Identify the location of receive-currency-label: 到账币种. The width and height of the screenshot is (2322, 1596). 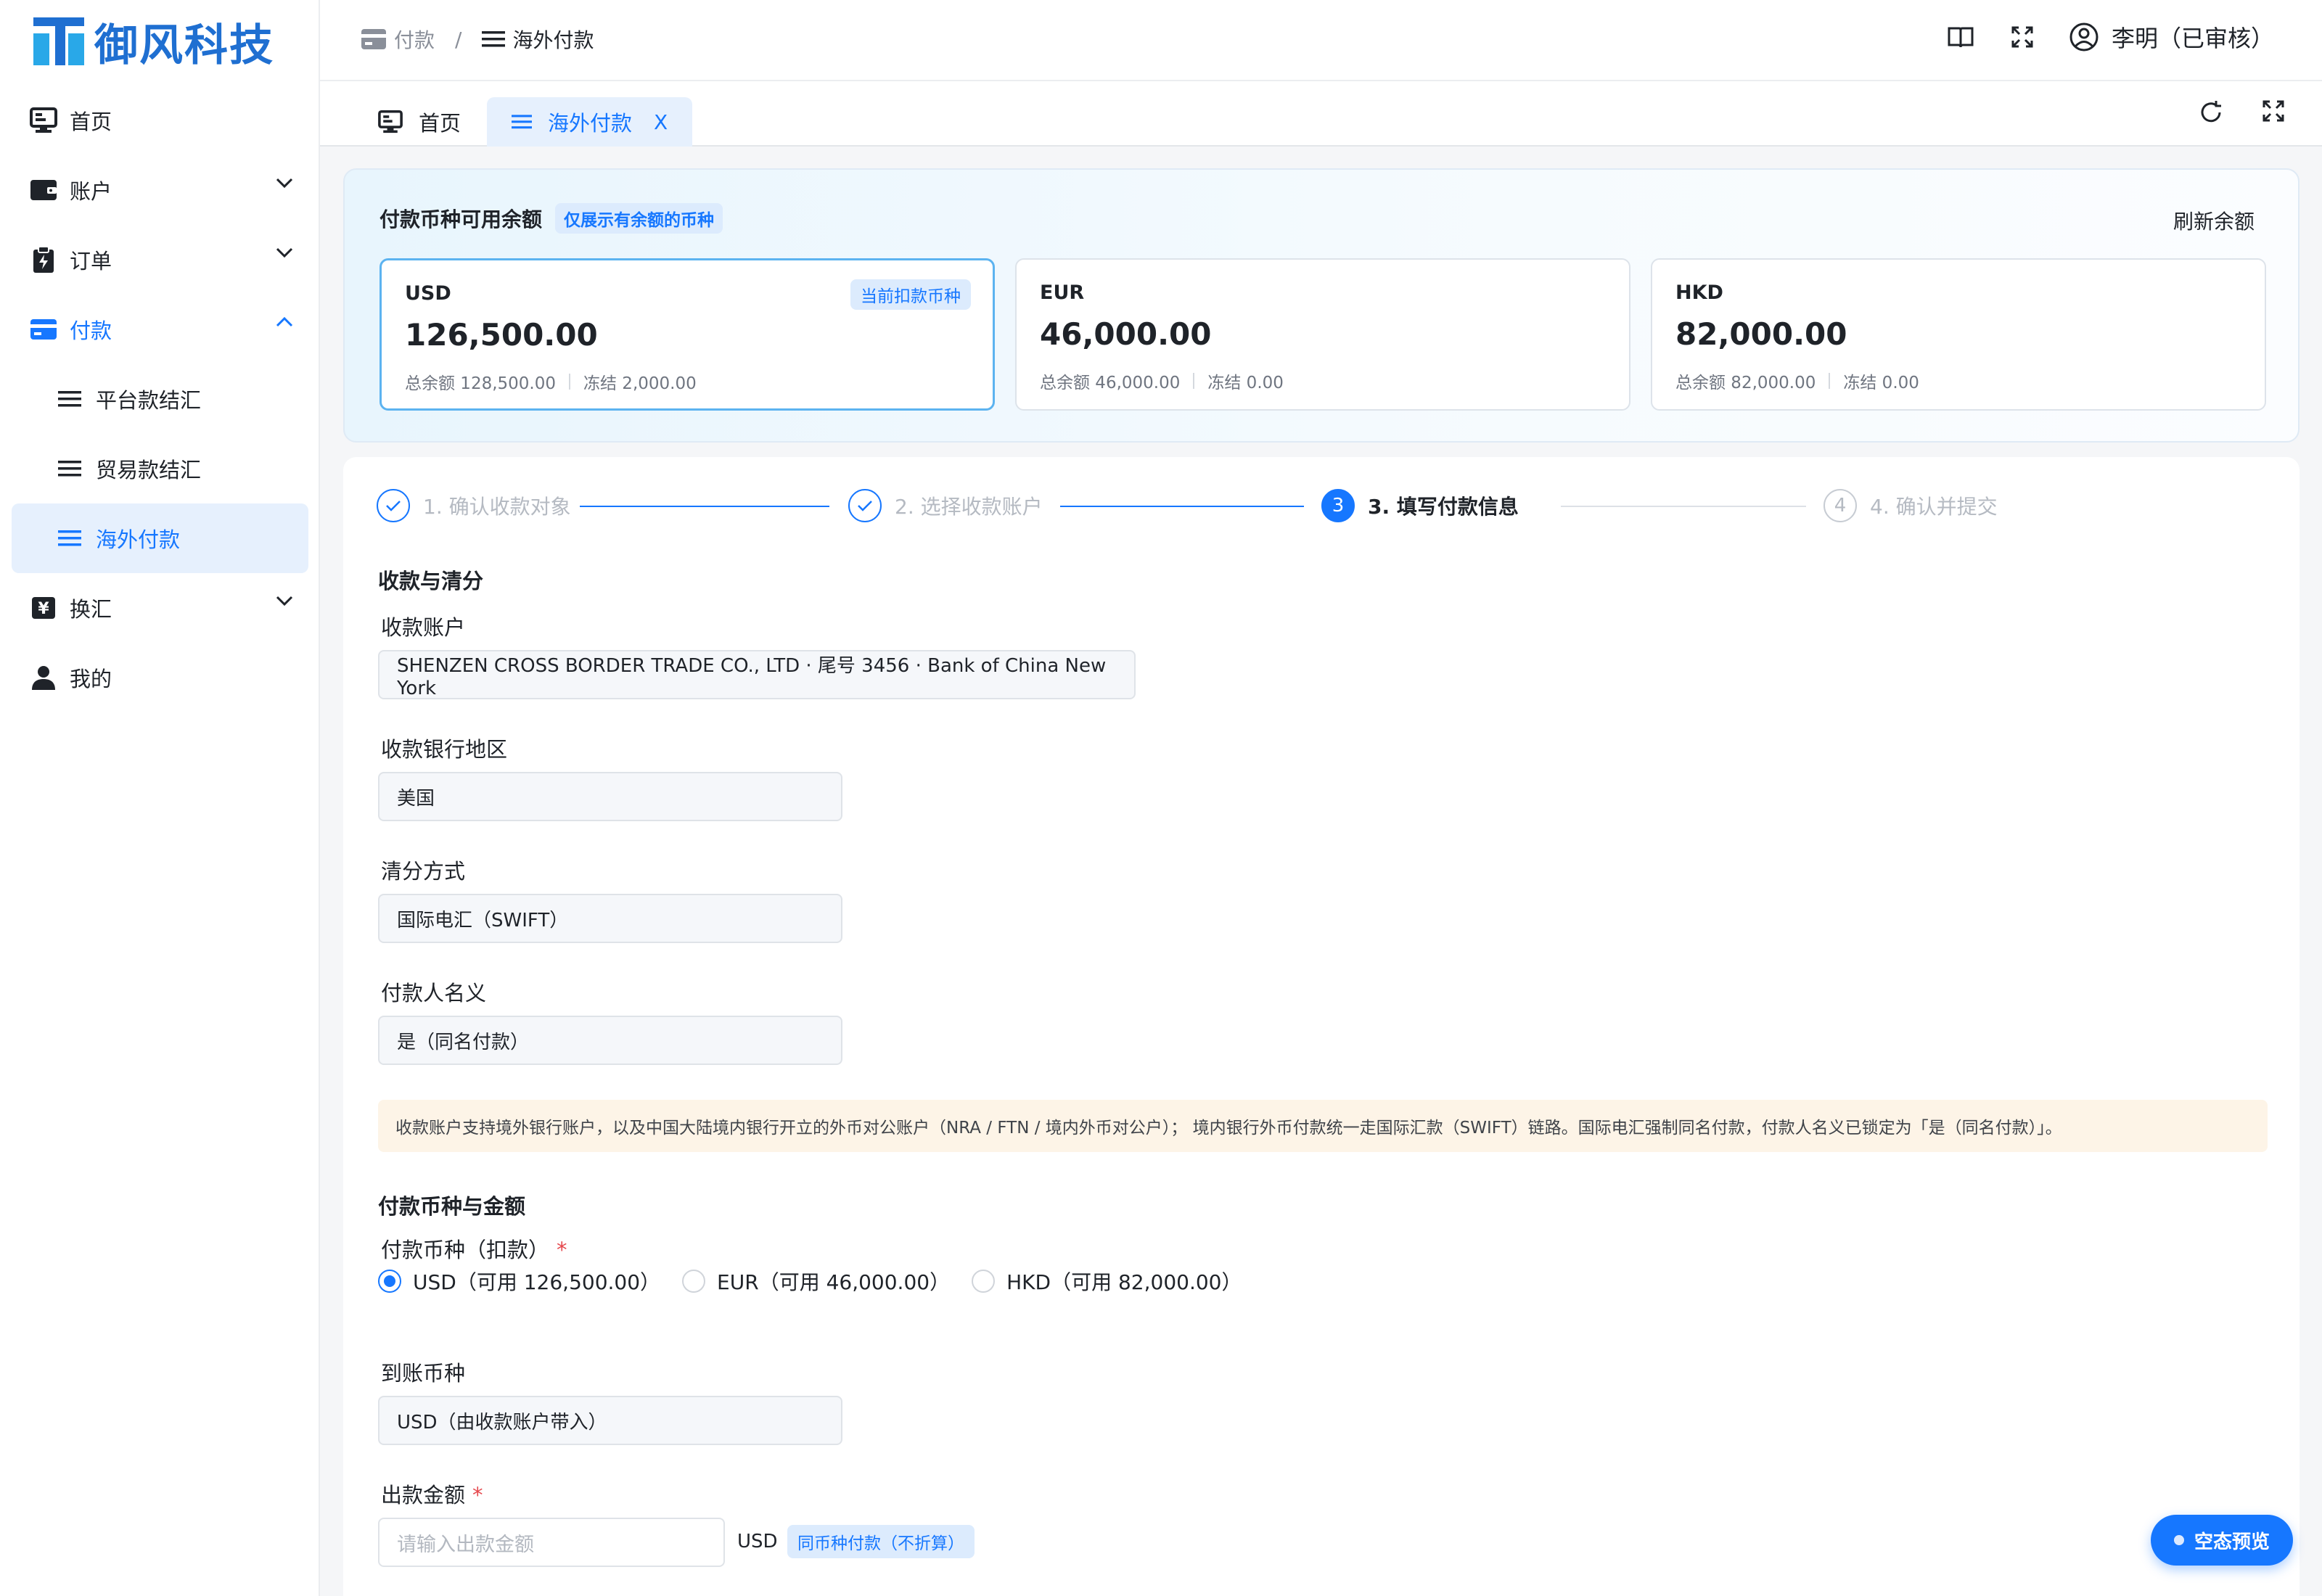
(423, 1373).